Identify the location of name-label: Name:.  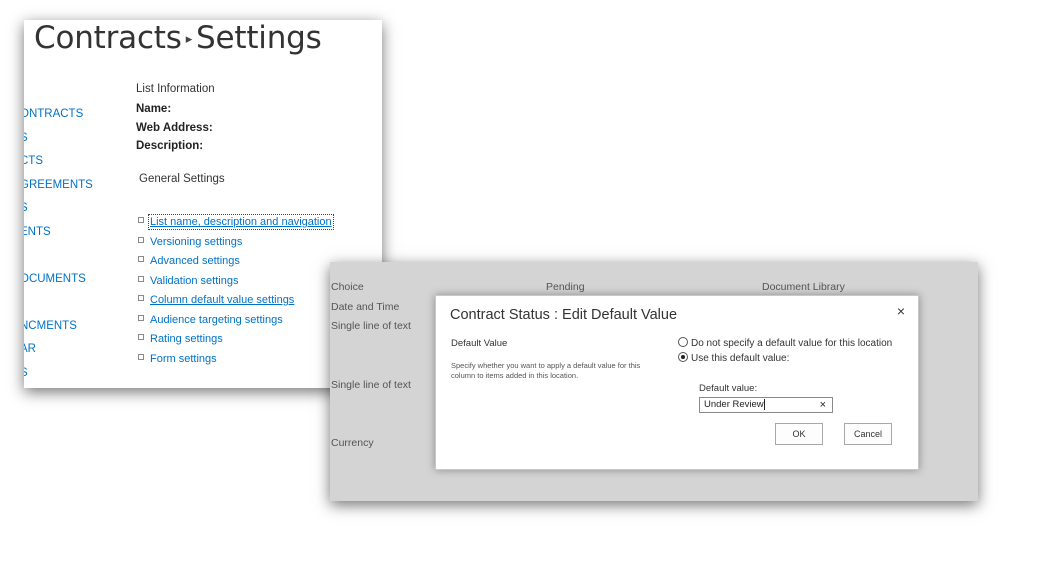
(154, 109).